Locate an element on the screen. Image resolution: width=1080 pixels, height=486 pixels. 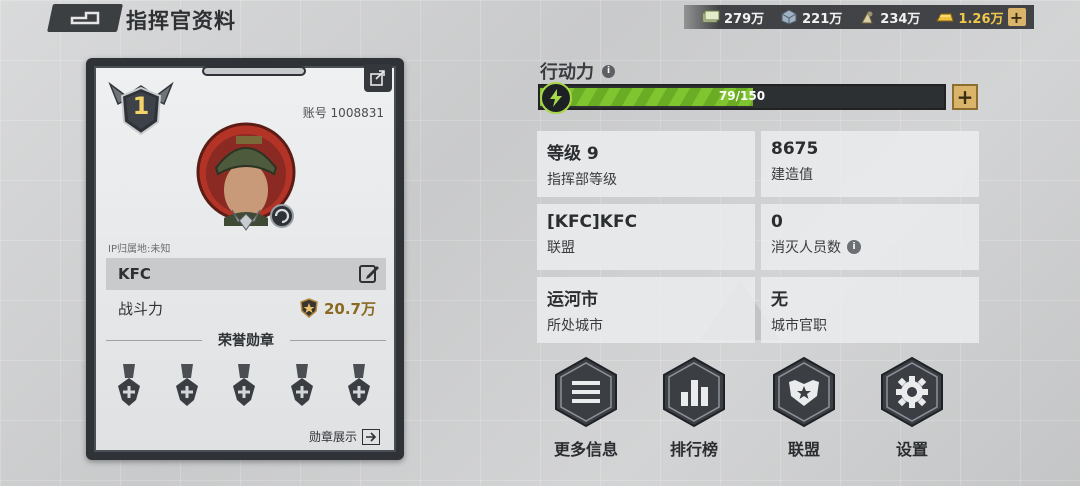
resource-cash: 279万 is located at coordinates (733, 17).